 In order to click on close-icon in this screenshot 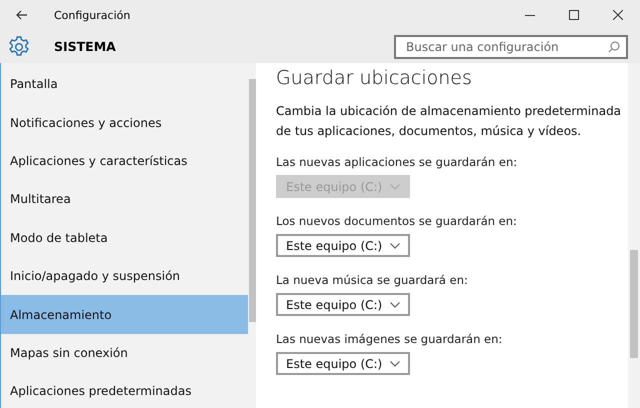, I will do `click(618, 15)`.